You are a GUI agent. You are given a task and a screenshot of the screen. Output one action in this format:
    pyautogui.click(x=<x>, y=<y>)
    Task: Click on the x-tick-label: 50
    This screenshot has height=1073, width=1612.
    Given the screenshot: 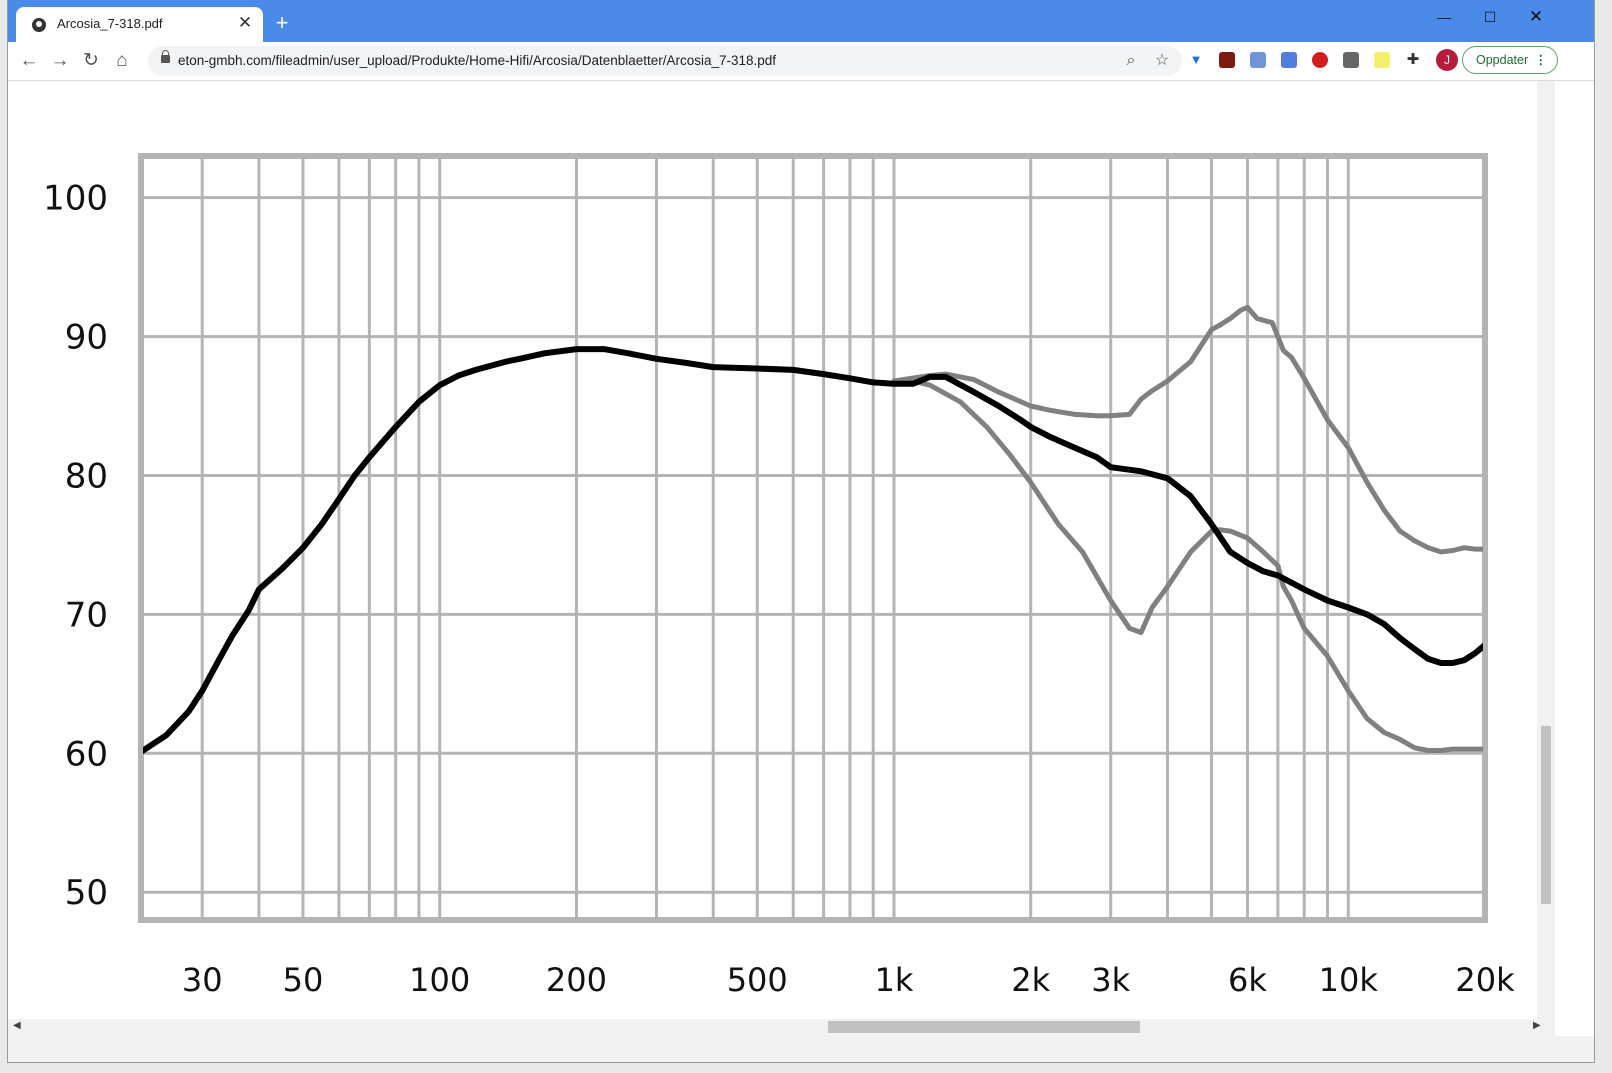 What is the action you would take?
    pyautogui.click(x=303, y=980)
    